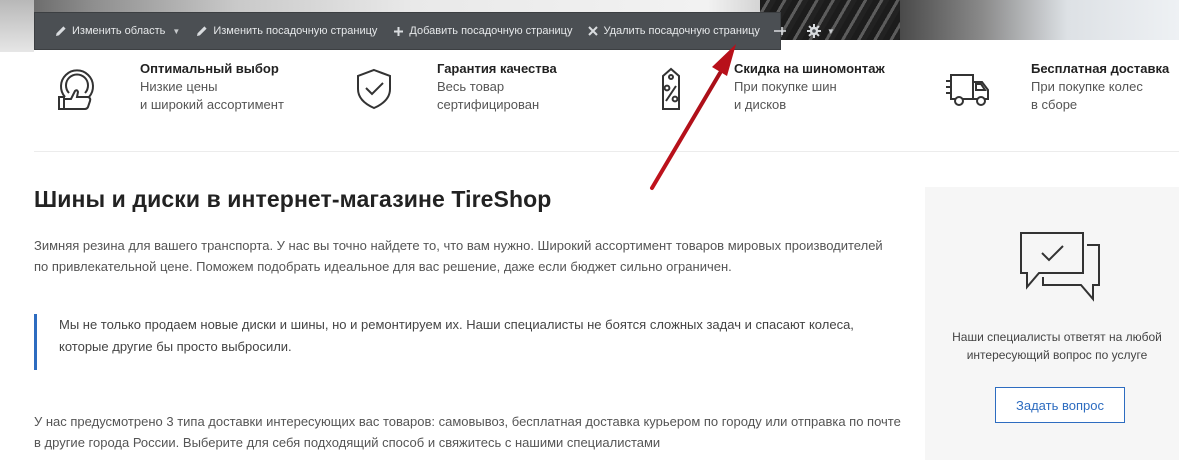 The height and width of the screenshot is (460, 1179). I want to click on hero-banner-right, so click(1039, 20).